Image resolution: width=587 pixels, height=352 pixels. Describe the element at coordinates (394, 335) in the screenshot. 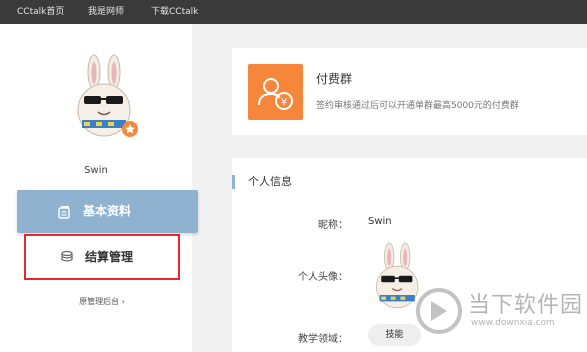

I see `teaching-field-tag: 技能` at that location.